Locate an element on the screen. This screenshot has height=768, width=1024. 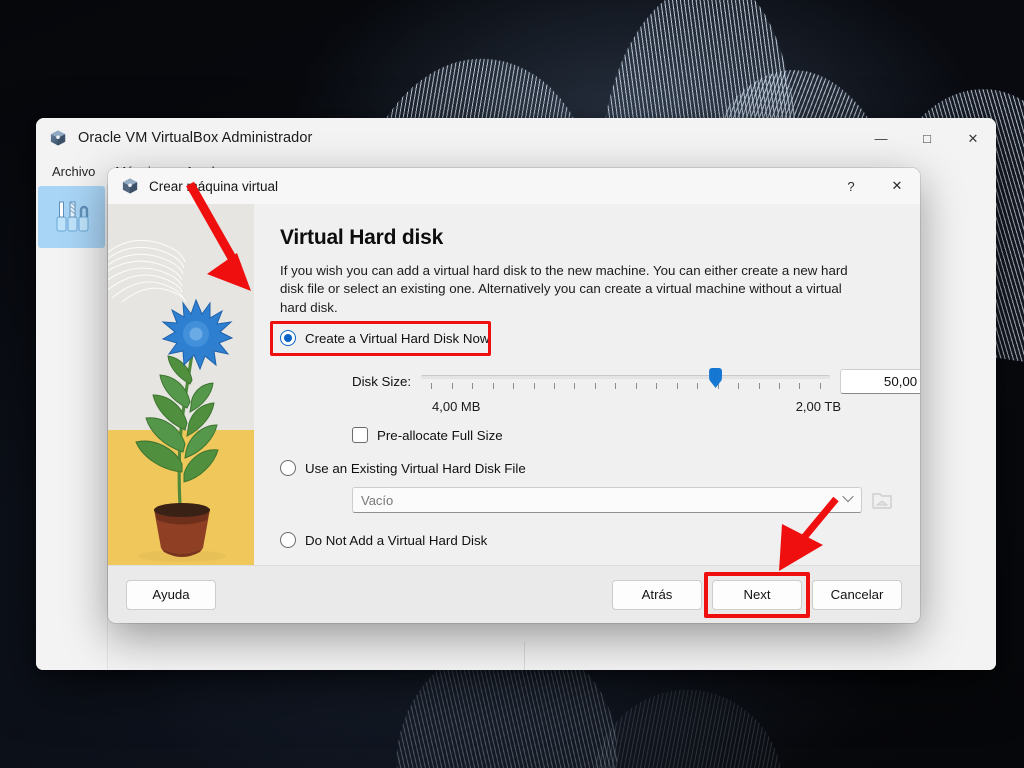
disk-size-row: Disk Size: 50,00 GB is located at coordinates (600, 381).